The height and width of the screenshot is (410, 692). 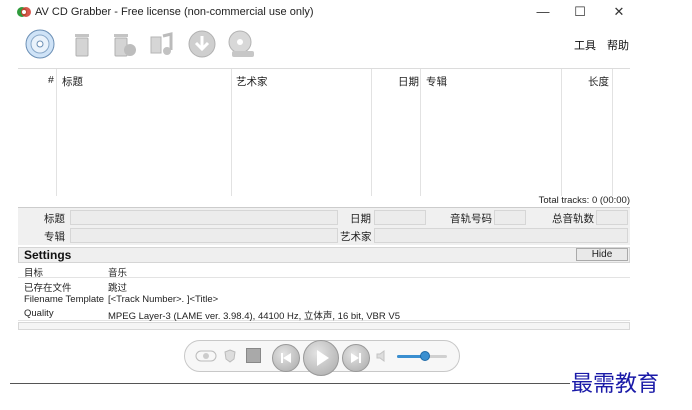 I want to click on date-label: 日期, so click(x=360, y=219).